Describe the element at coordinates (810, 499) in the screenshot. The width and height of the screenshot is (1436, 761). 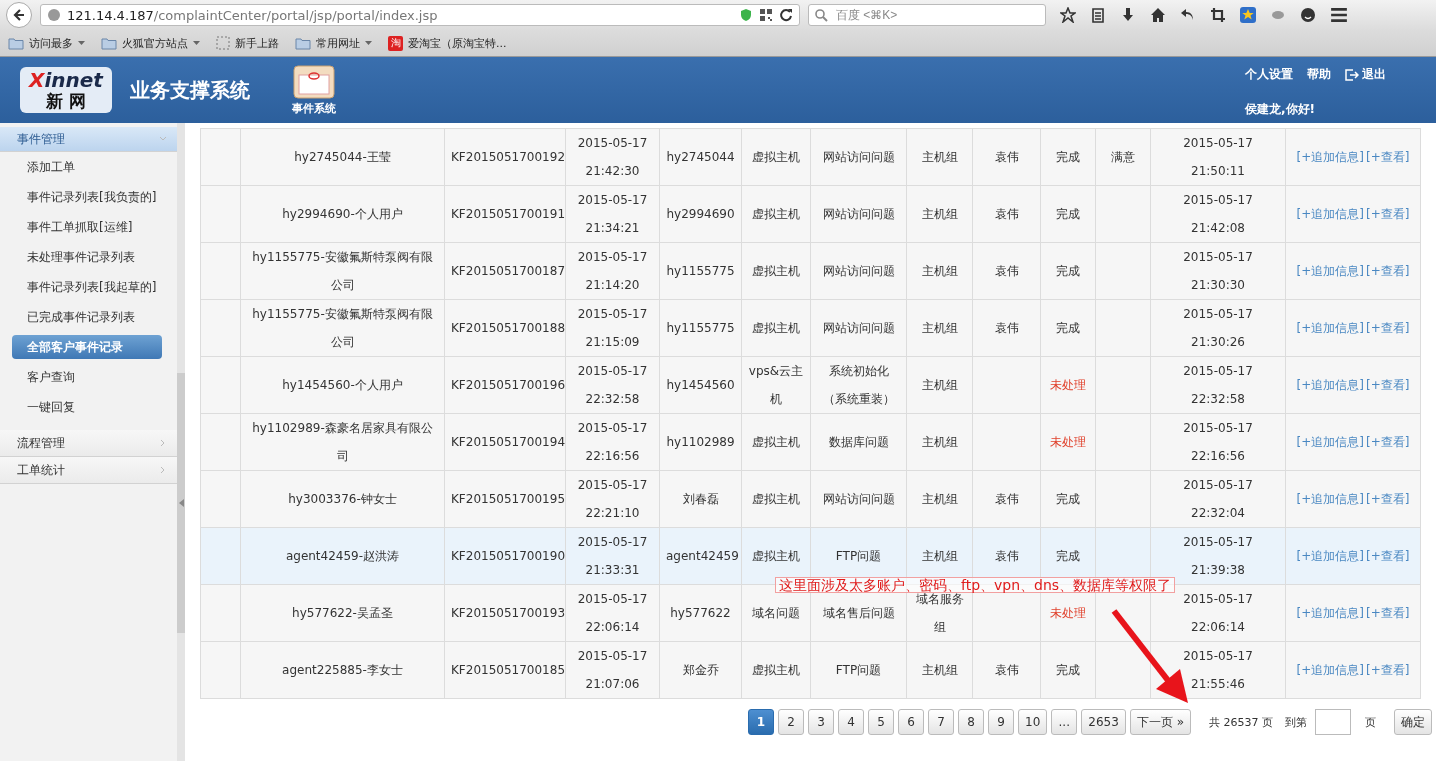
I see `table-row: hy3003376-钟女士 KF2015051700195 2015-05-17 22:21:10 刘春磊 虚拟主机 网站访问问题 主机组 袁伟 完成 2015-05-17 22:32:04 [+追加信息] [+查看]` at that location.